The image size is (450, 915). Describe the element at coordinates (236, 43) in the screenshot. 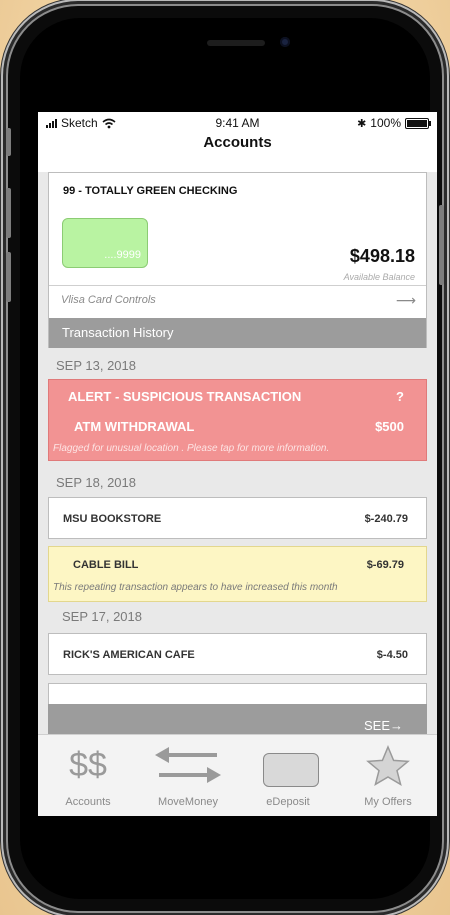

I see `speaker-grille` at that location.